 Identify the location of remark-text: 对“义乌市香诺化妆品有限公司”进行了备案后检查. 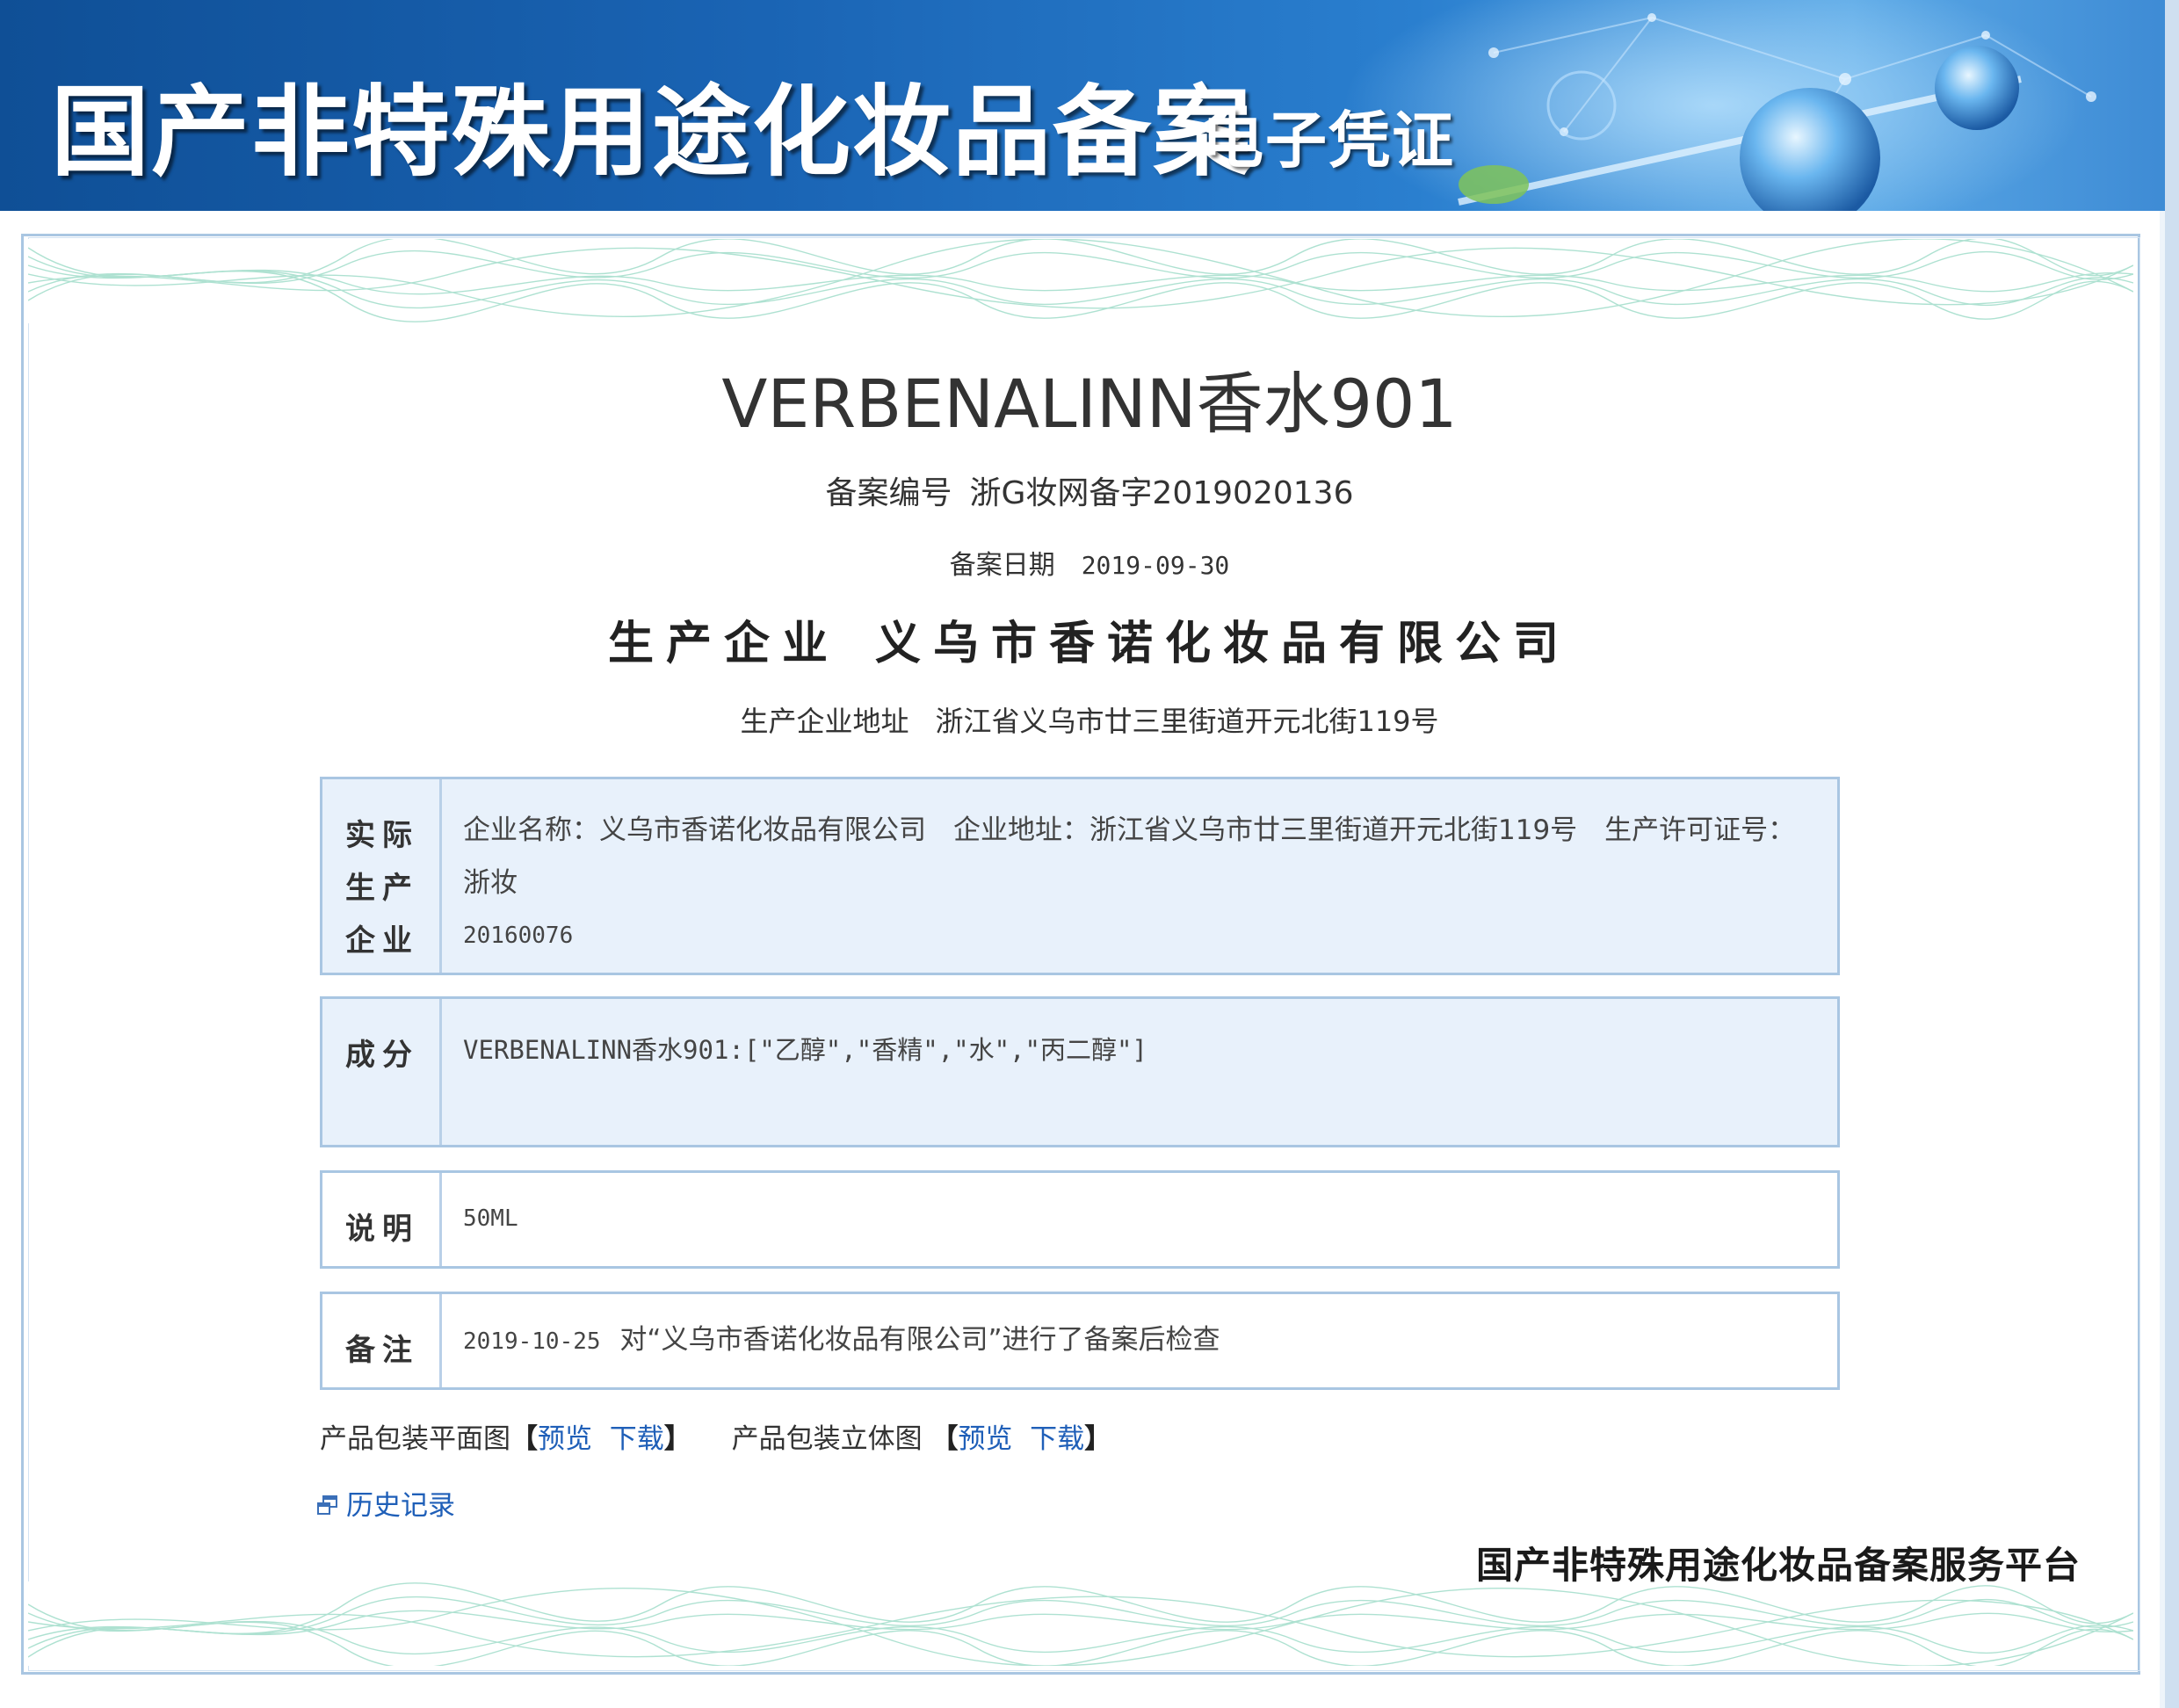
(919, 1340).